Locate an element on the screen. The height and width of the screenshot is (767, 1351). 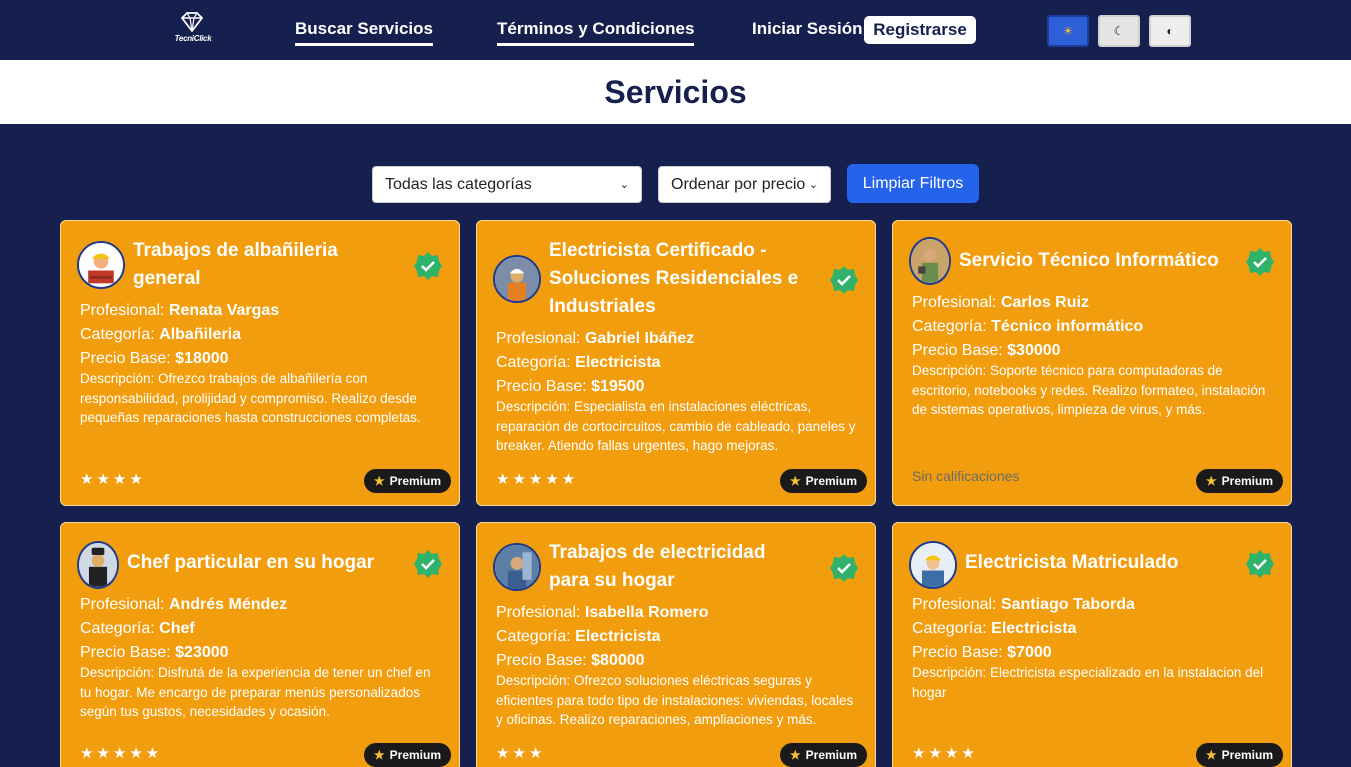
nav-iniciar-sesion: Iniciar Sesión is located at coordinates (807, 29).